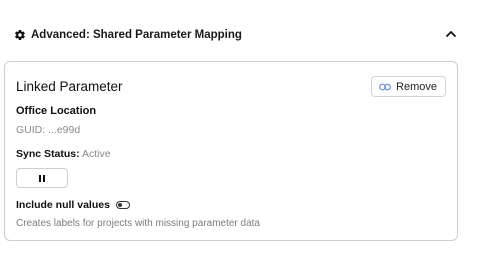 Image resolution: width=477 pixels, height=261 pixels. I want to click on card-title: Linked Parameter, so click(69, 86).